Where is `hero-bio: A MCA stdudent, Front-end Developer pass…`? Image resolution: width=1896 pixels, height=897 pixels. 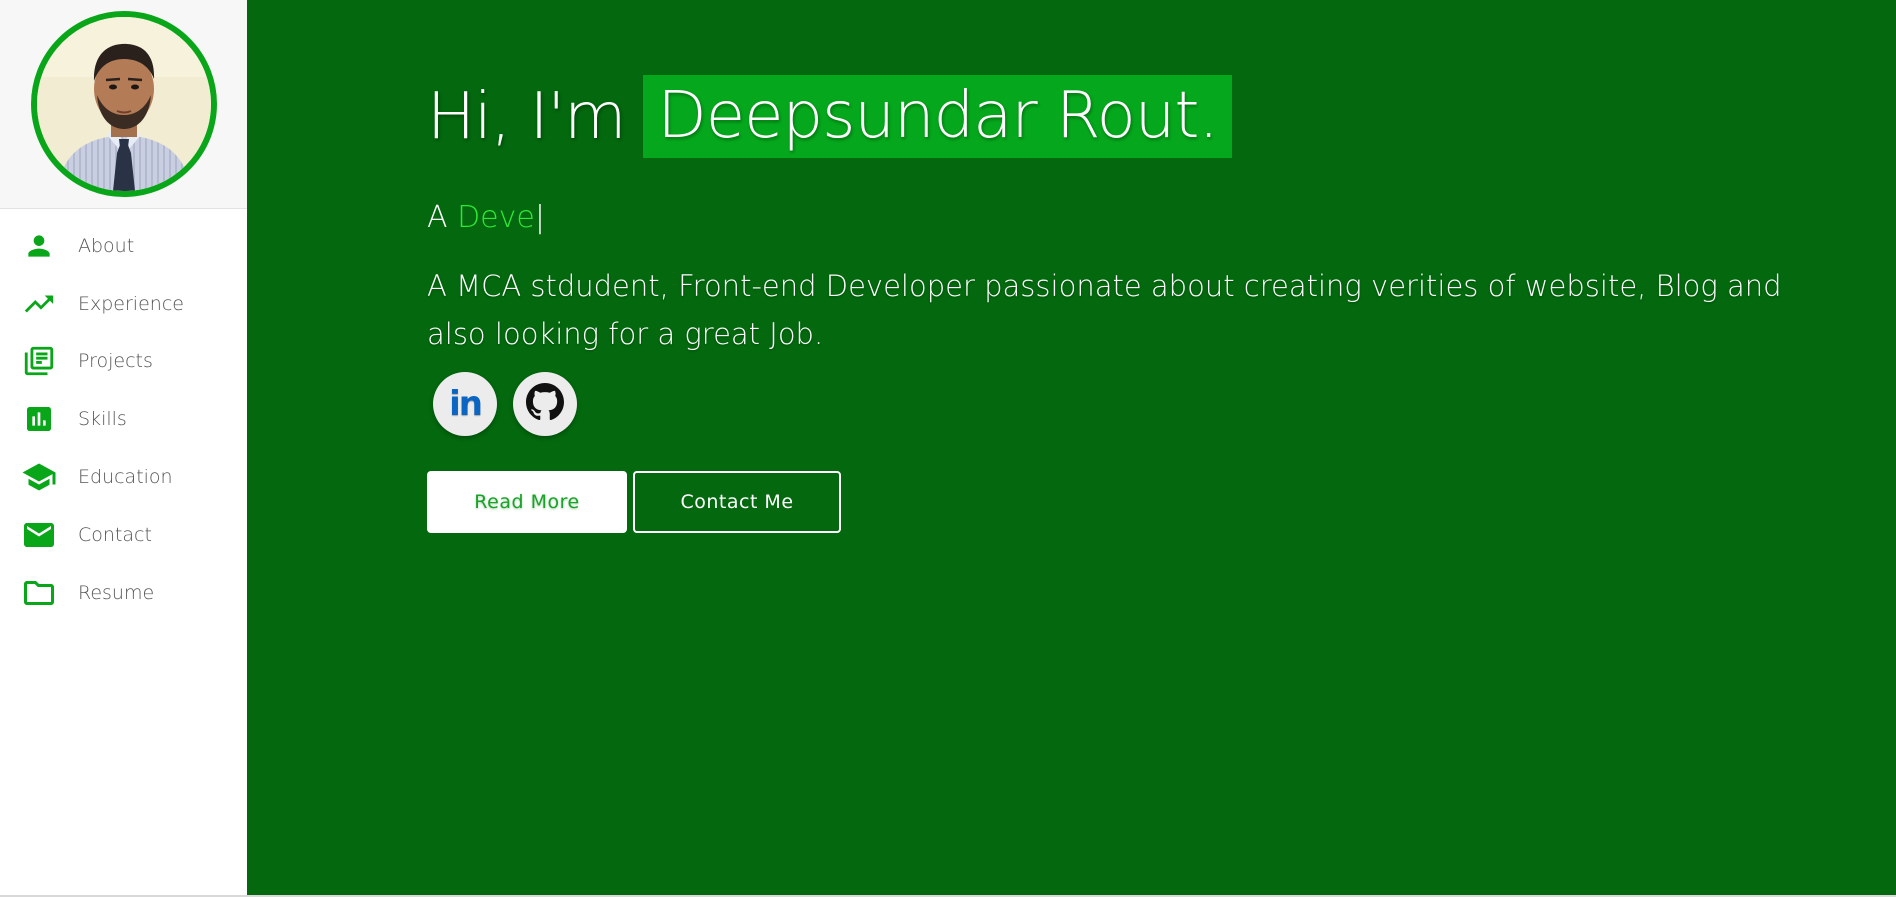
hero-bio: A MCA stdudent, Front-end Developer pass… is located at coordinates (1104, 310).